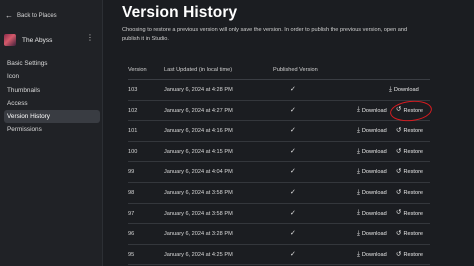 This screenshot has width=474, height=266. Describe the element at coordinates (131, 254) in the screenshot. I see `version-number: 95` at that location.